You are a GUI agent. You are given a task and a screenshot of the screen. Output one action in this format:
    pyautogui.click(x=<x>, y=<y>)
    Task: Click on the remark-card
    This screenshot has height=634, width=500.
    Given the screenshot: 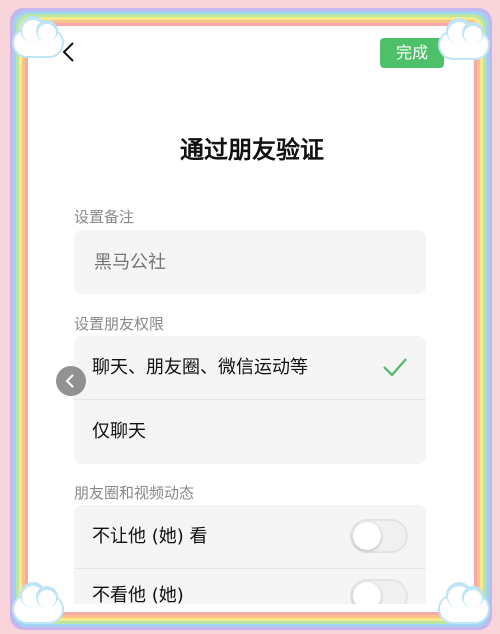 What is the action you would take?
    pyautogui.click(x=250, y=263)
    